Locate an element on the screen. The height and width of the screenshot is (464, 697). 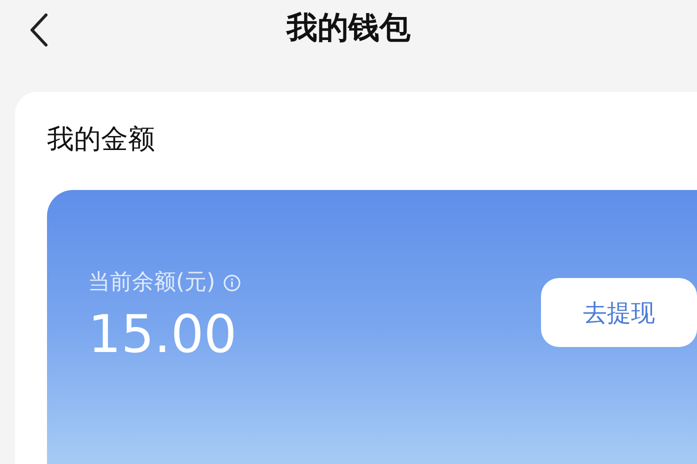
withdraw-button: 去提现 is located at coordinates (619, 312).